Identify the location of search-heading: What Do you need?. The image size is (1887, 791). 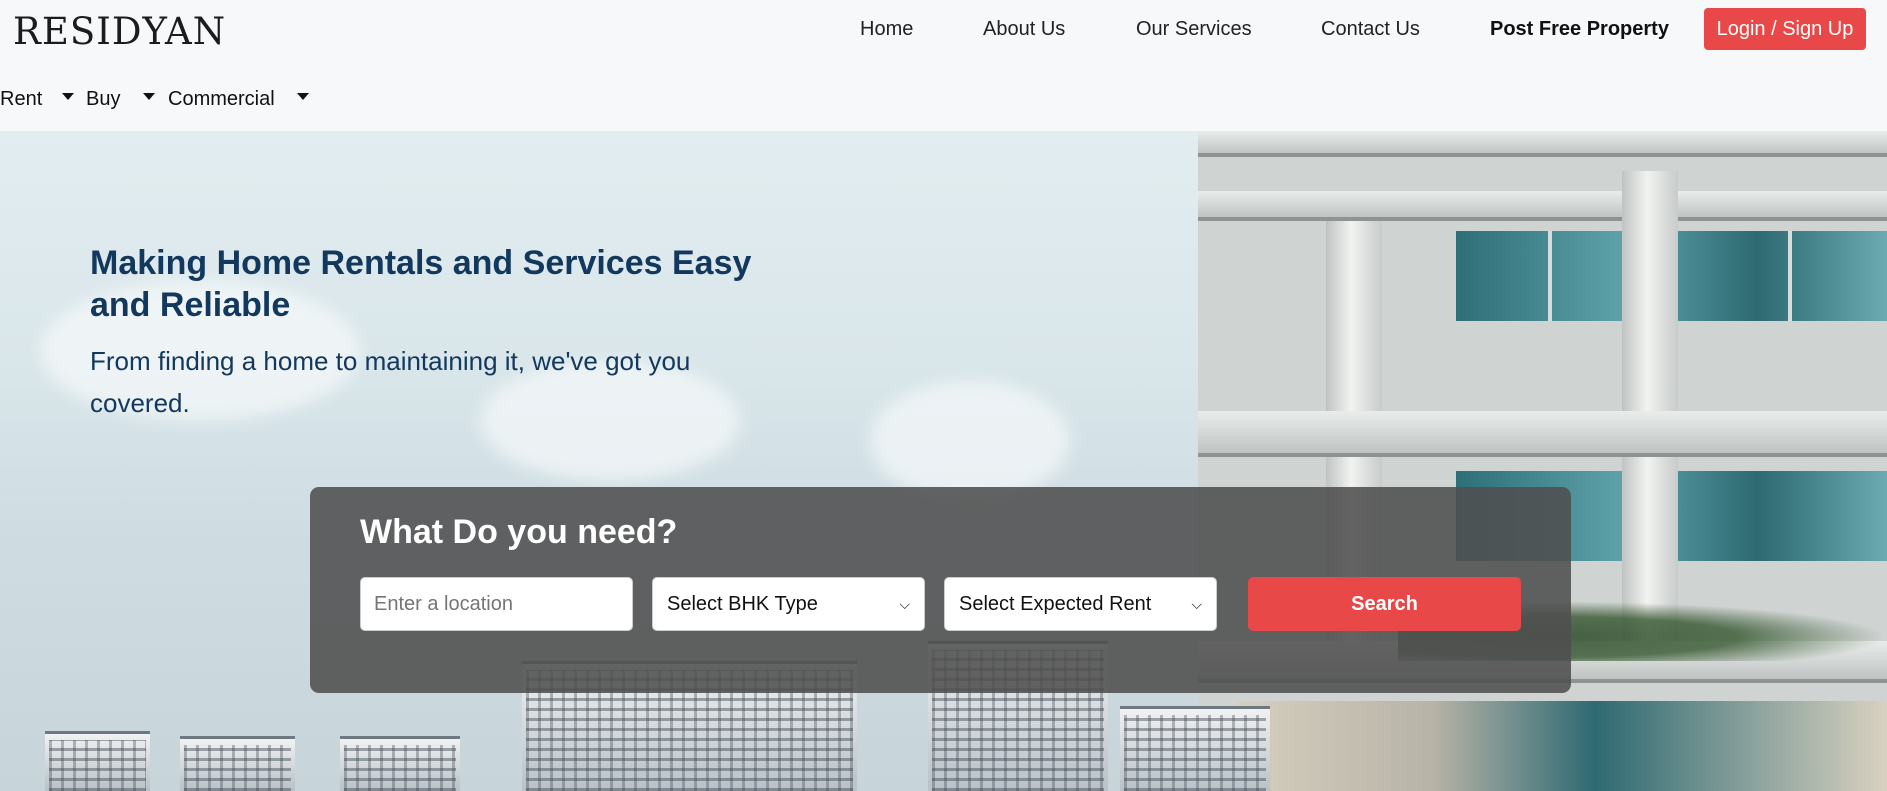
(519, 532).